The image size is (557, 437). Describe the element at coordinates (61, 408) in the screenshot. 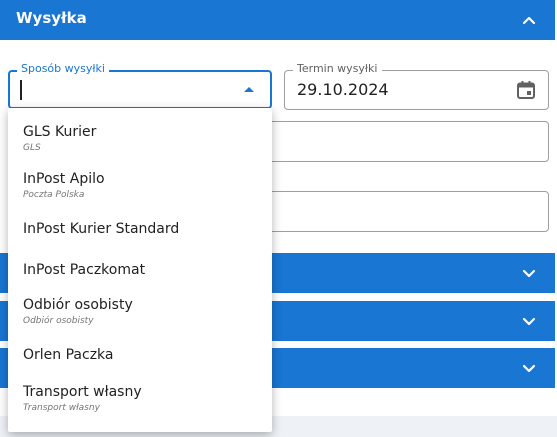

I see `option-subtitle: Transport własny` at that location.